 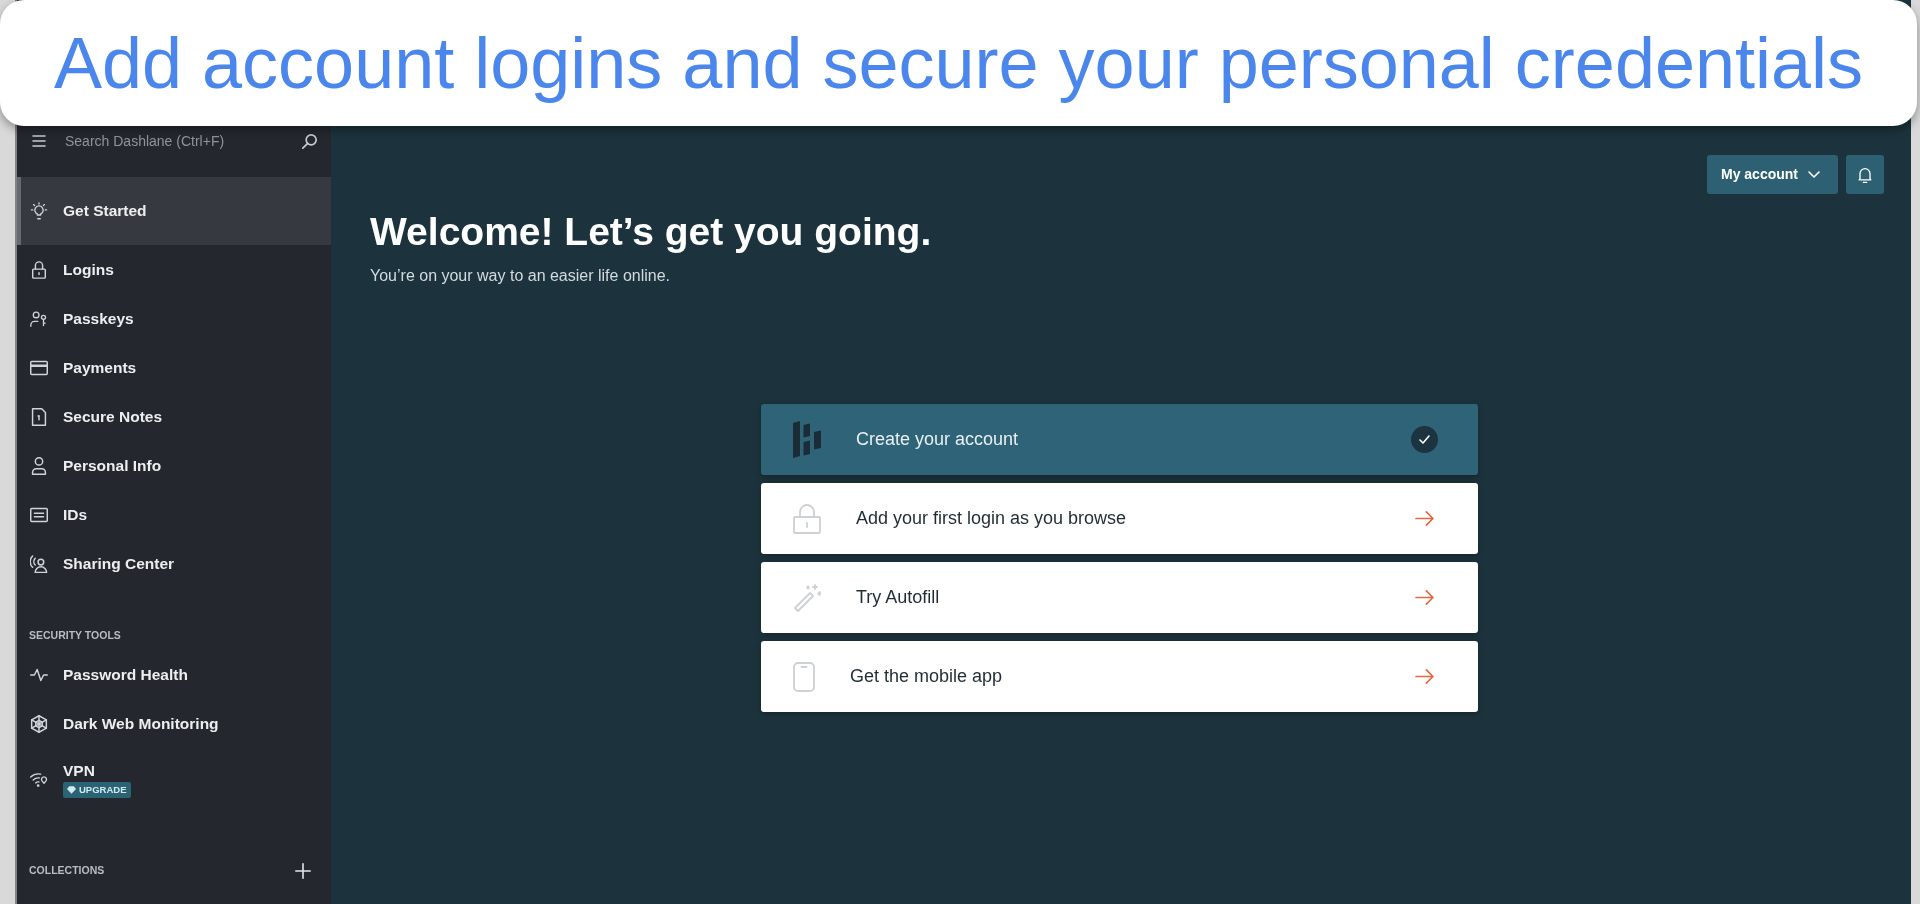 I want to click on sidebar-item: Logins, so click(x=174, y=269).